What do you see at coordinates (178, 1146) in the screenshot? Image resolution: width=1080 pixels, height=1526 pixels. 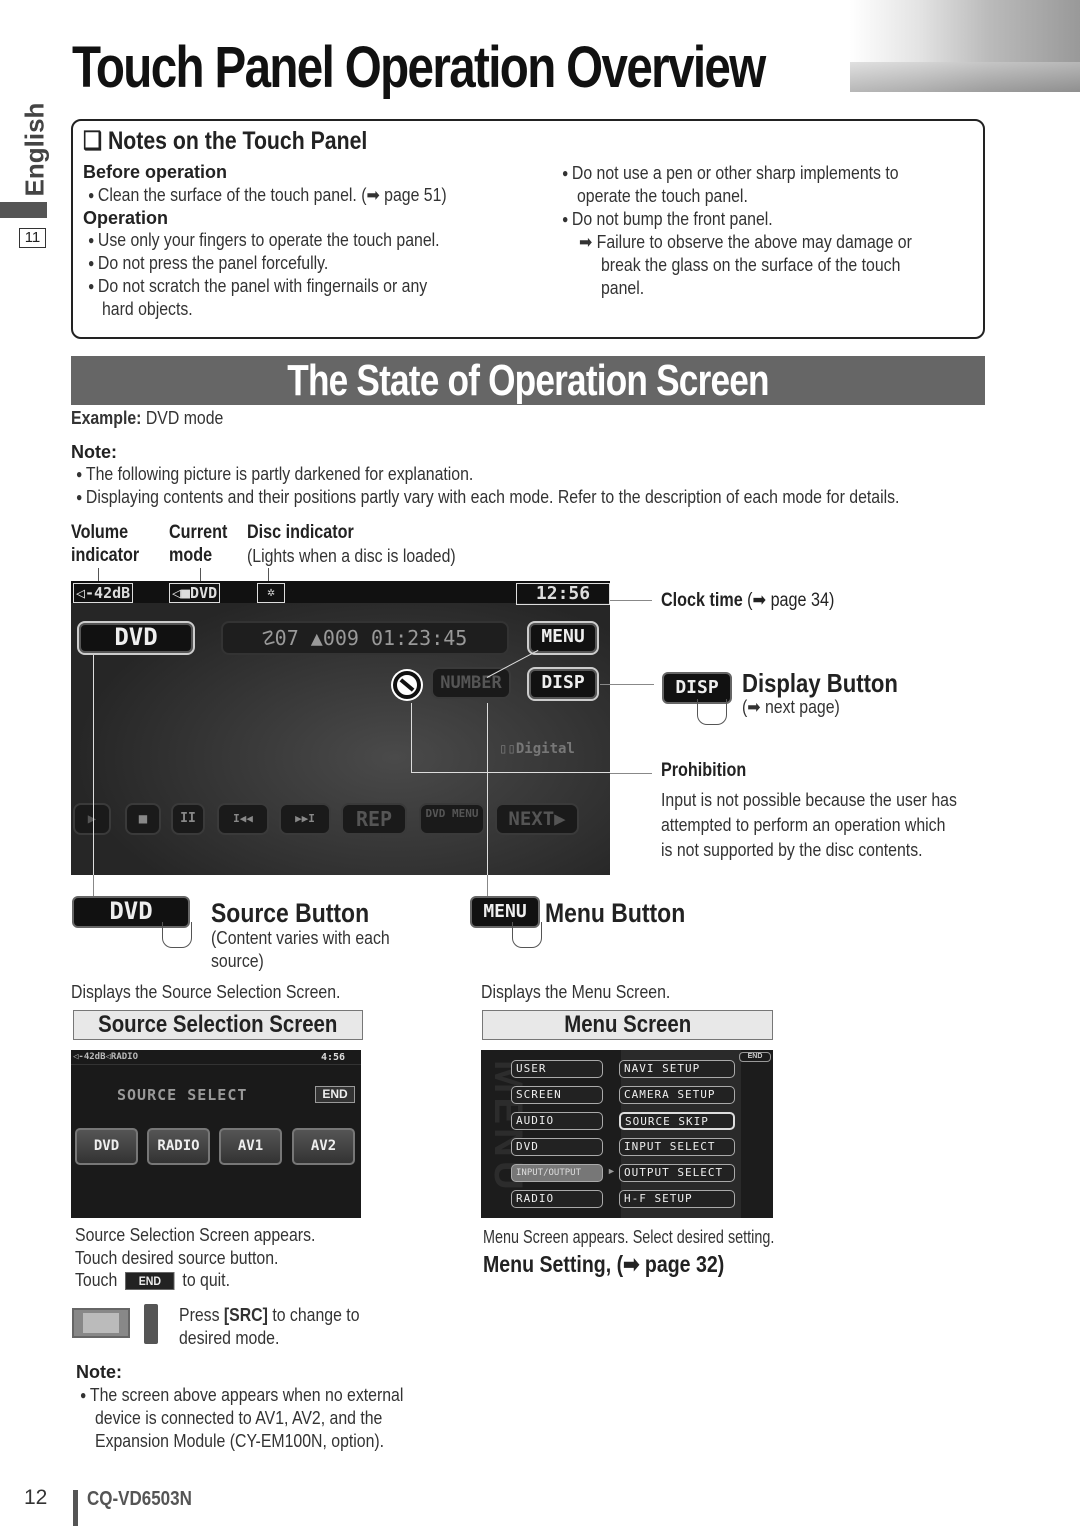 I see `source-option-radio: RADIO` at bounding box center [178, 1146].